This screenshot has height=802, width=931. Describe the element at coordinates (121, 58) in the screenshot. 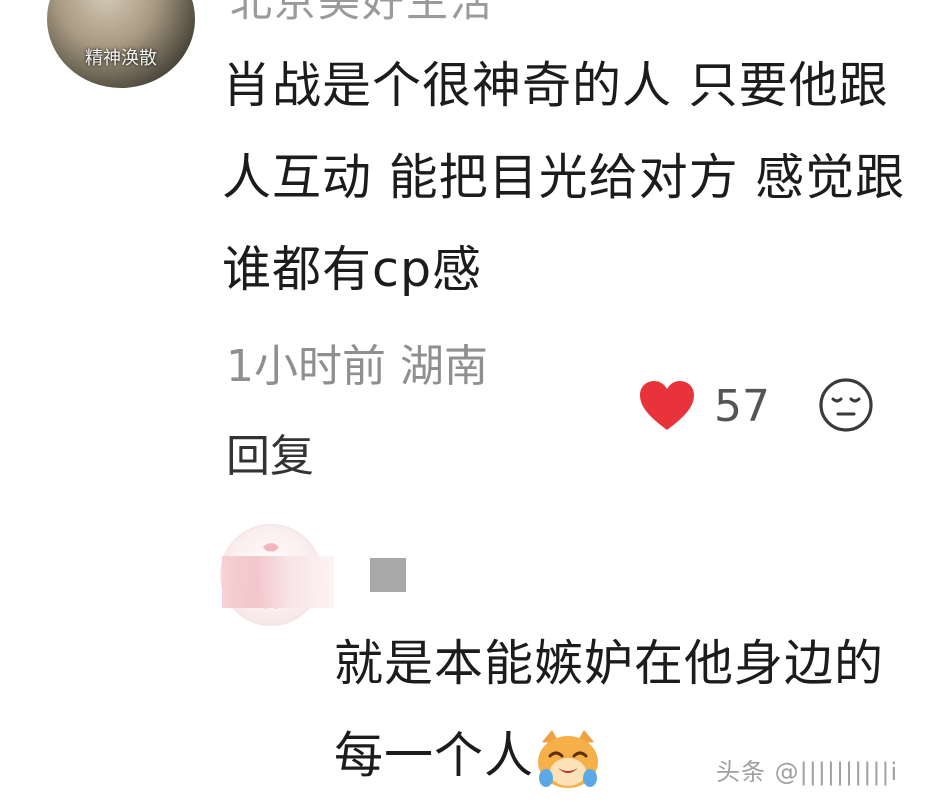

I see `avatar-caption: 精神涣散` at that location.